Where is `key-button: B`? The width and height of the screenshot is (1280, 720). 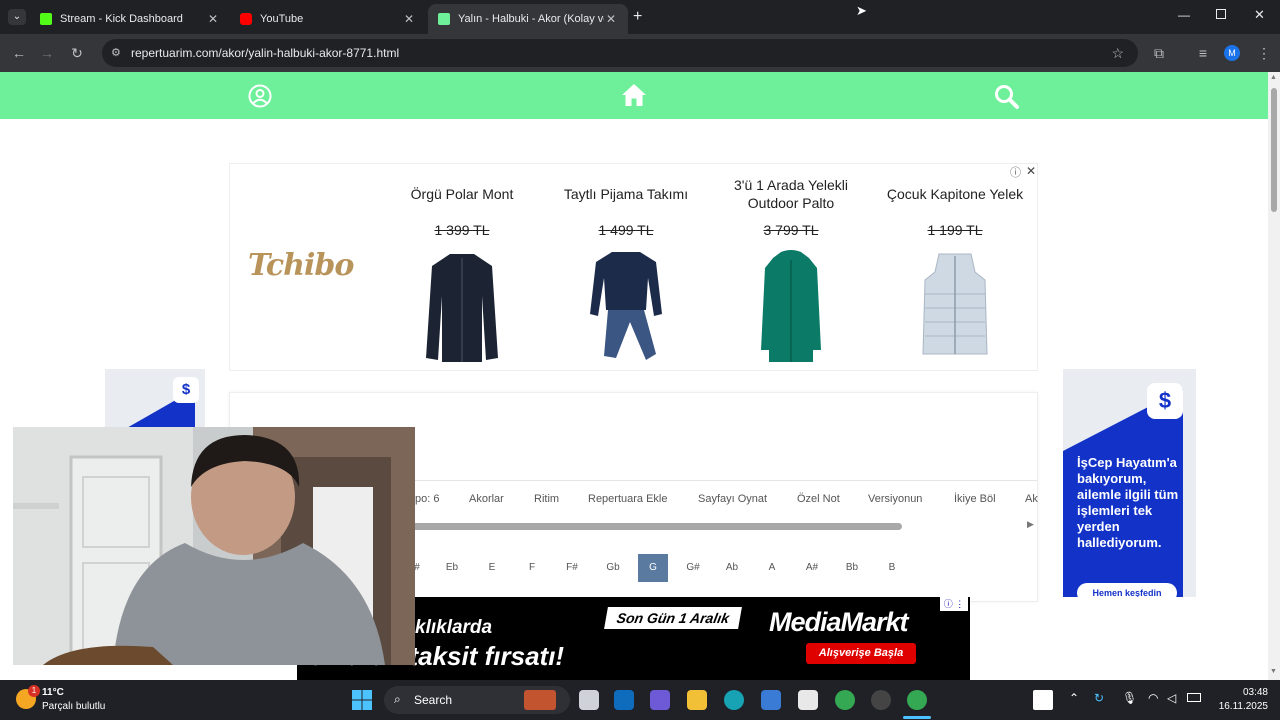
key-button: B is located at coordinates (892, 568).